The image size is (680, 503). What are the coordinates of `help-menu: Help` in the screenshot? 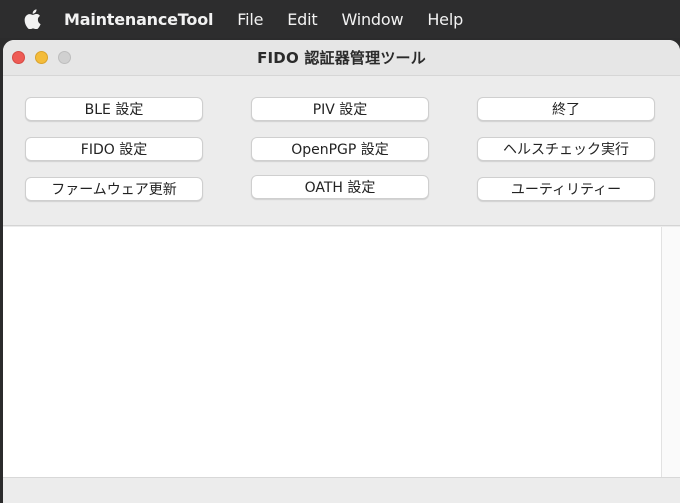 It's located at (445, 19).